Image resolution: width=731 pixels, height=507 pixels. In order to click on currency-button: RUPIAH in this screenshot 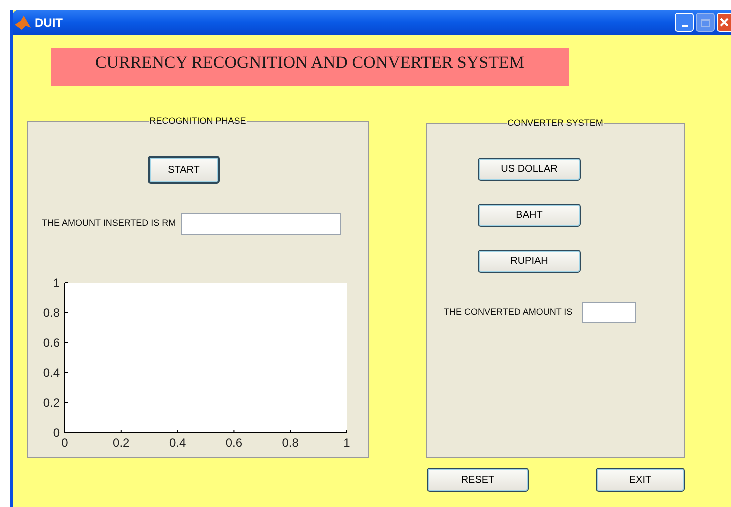, I will do `click(529, 261)`.